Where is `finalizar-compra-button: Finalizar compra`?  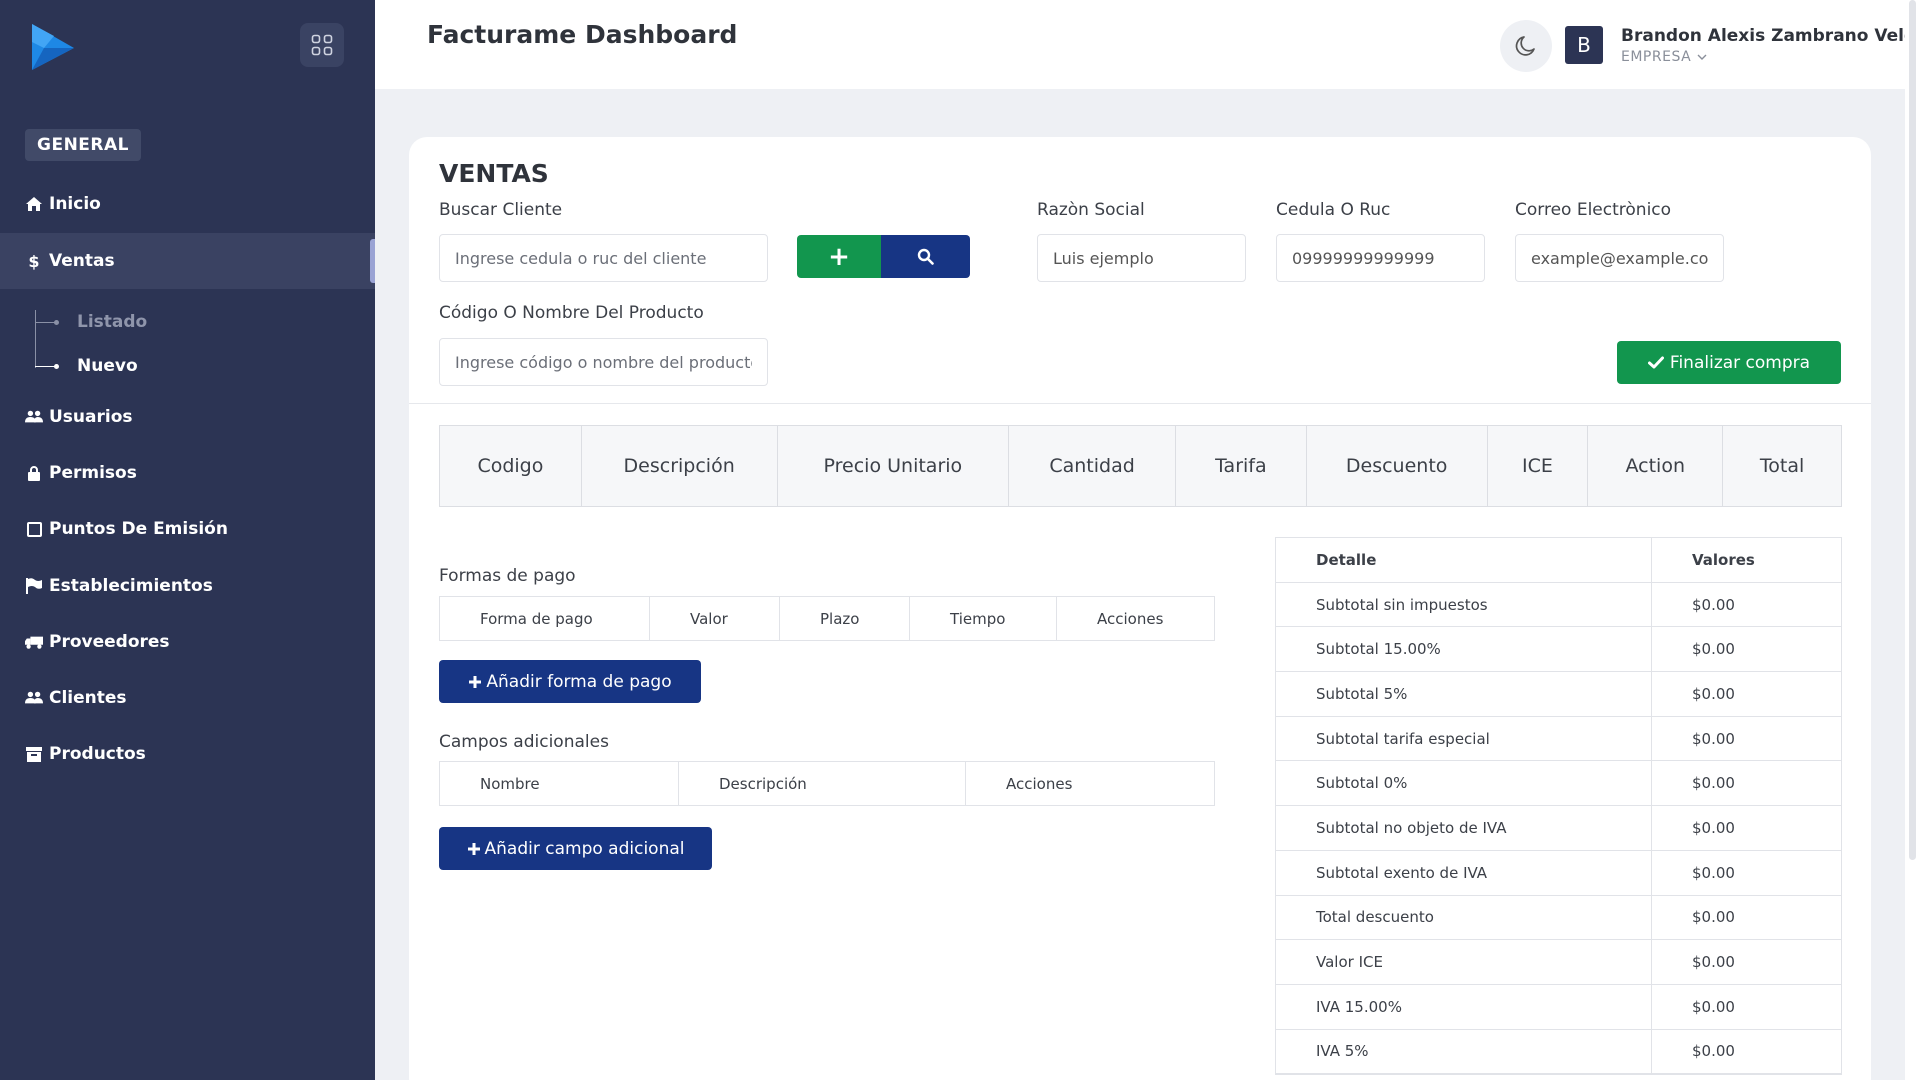 finalizar-compra-button: Finalizar compra is located at coordinates (1729, 362).